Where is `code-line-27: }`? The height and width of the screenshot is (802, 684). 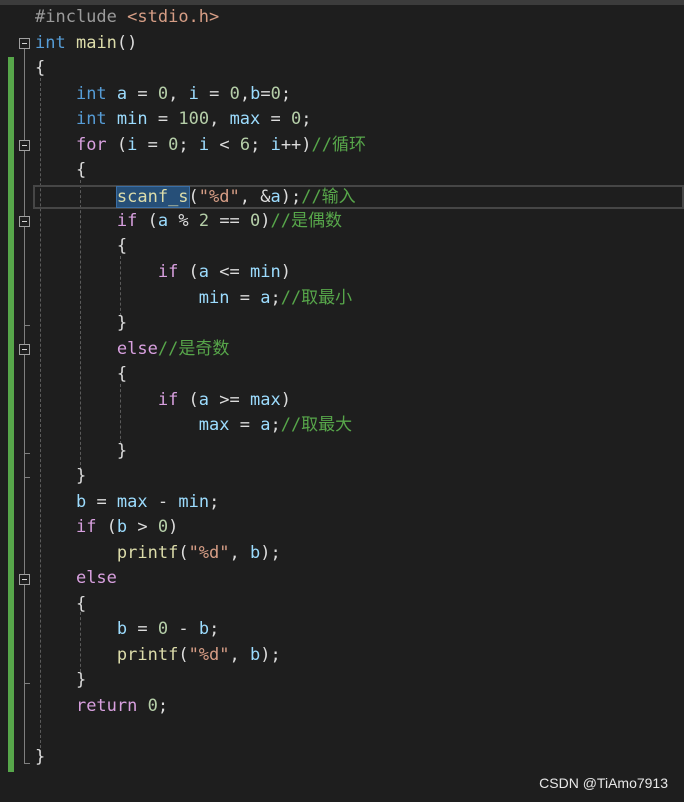
code-line-27: } is located at coordinates (60, 680).